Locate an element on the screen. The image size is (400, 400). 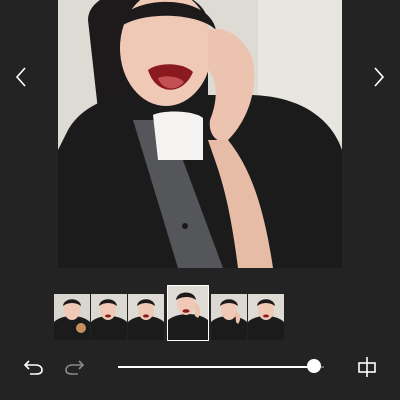
edit-toolbar is located at coordinates (200, 367).